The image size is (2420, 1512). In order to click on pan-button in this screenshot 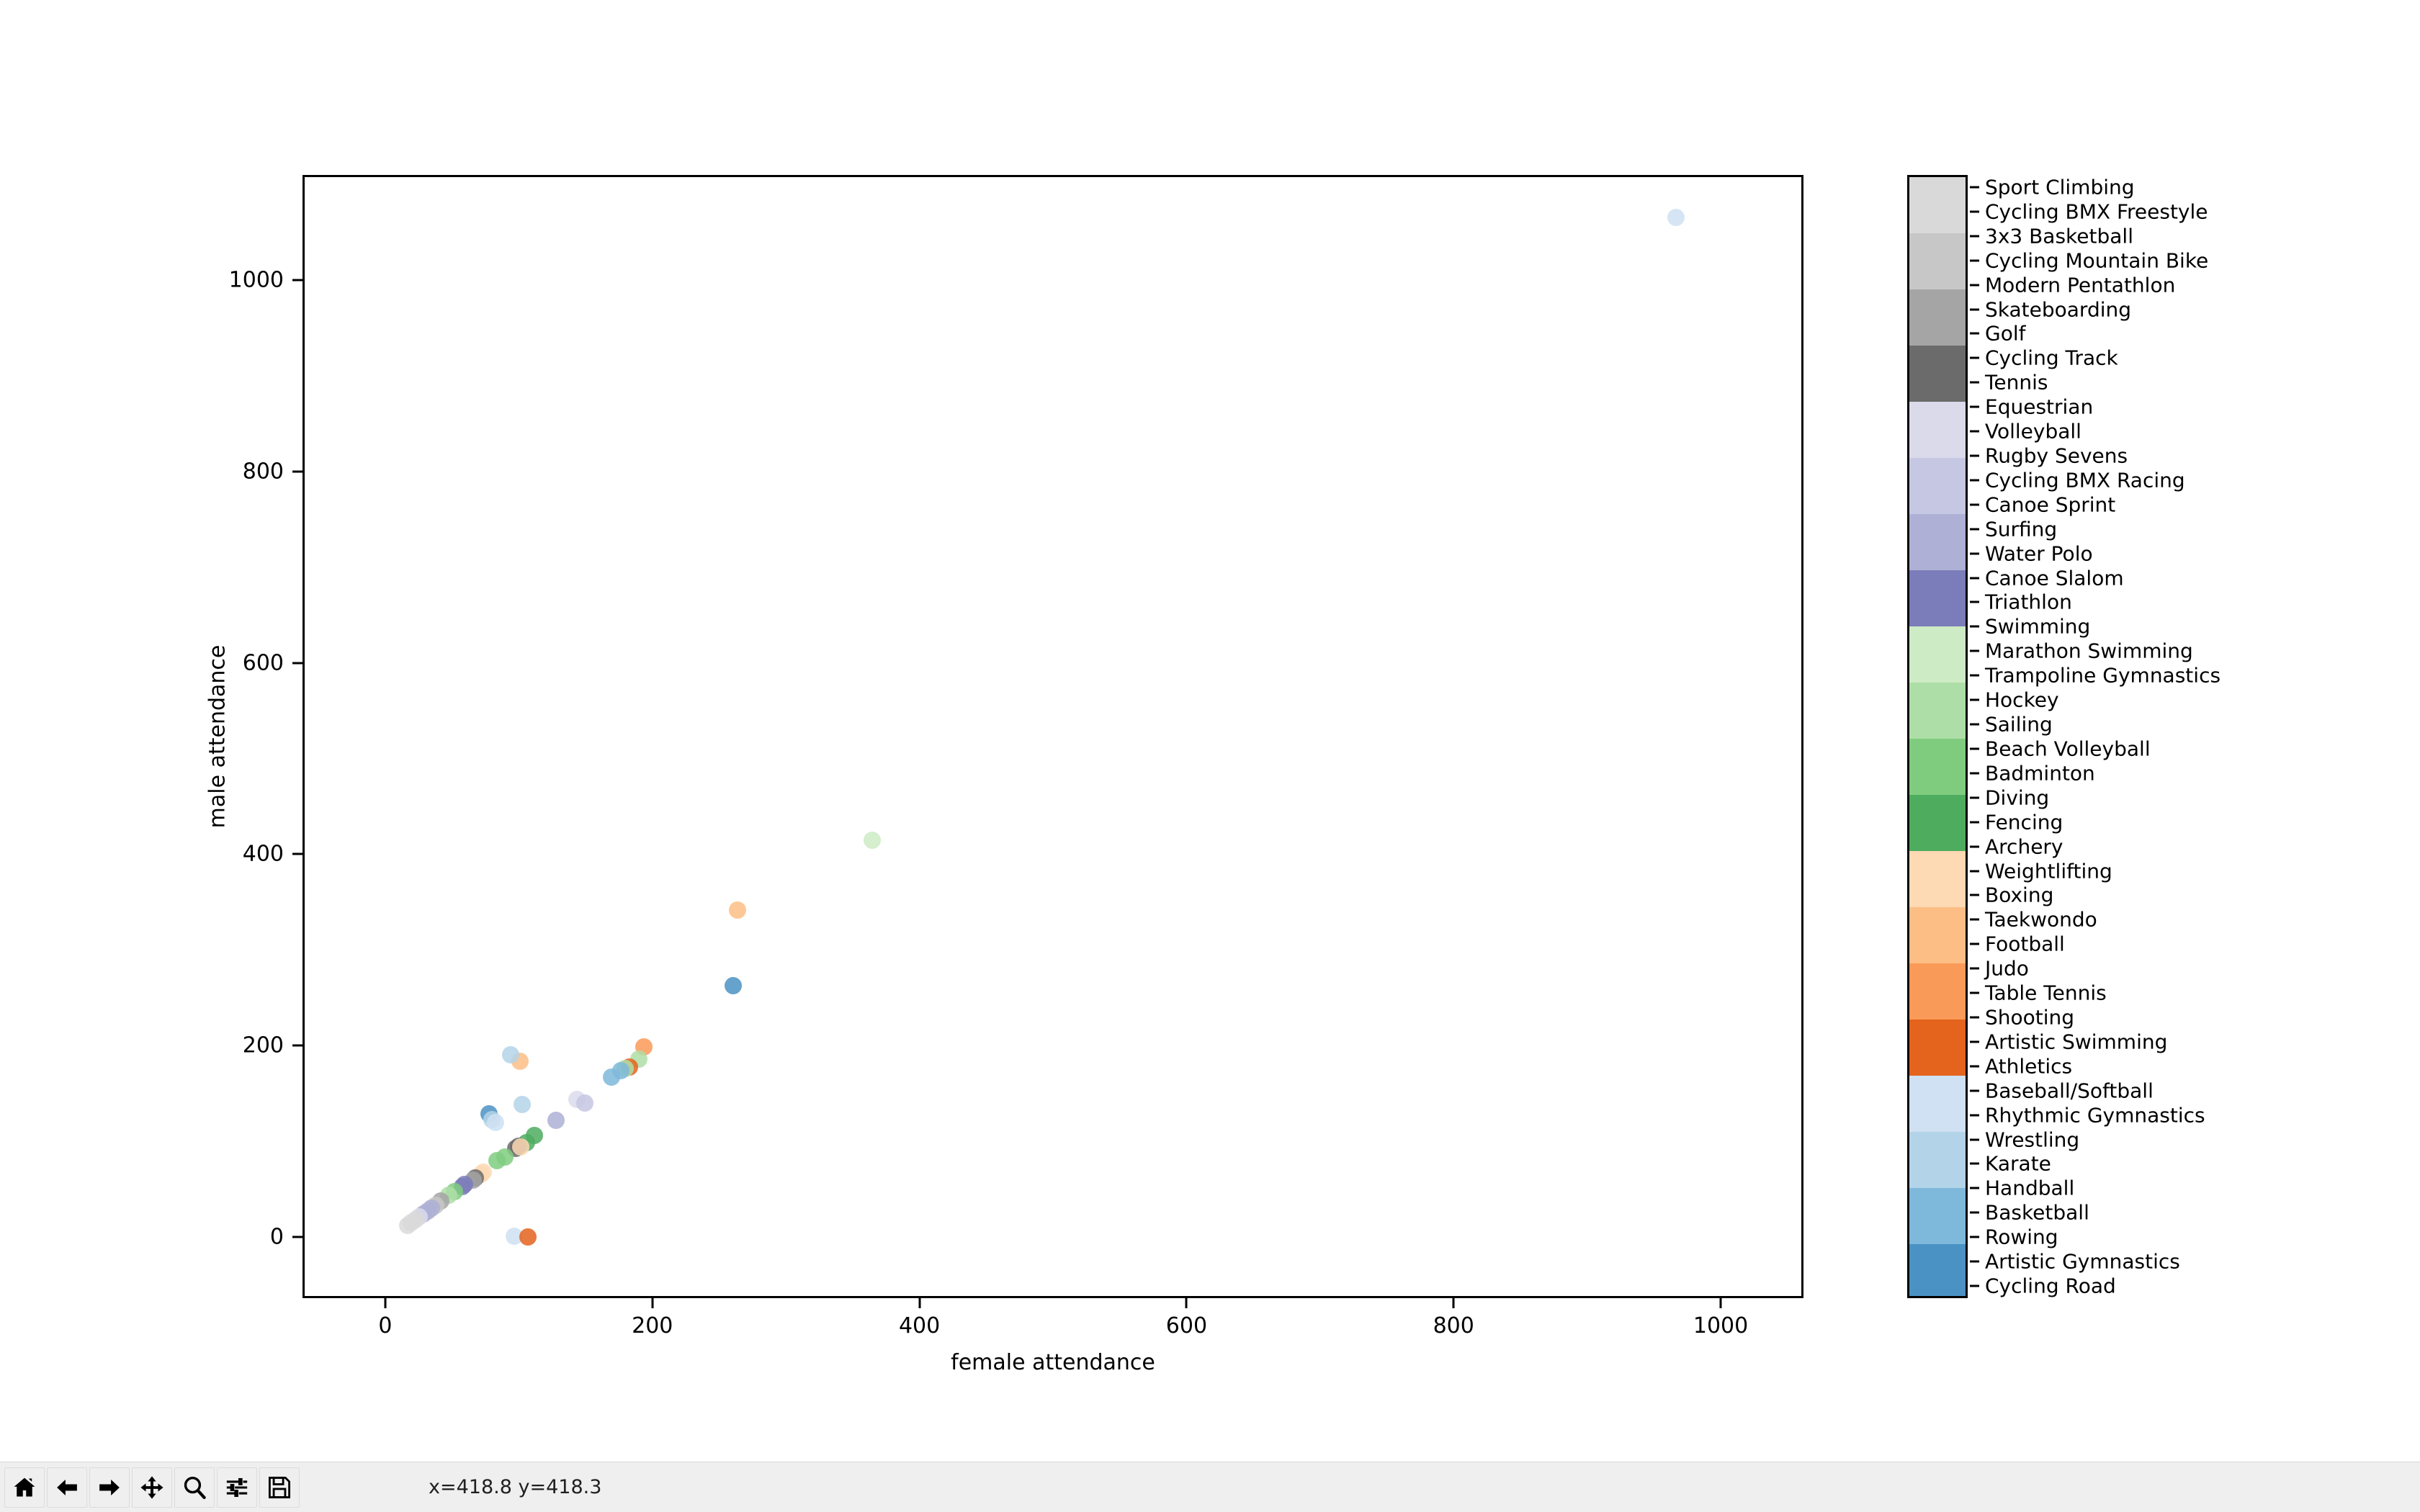, I will do `click(152, 1487)`.